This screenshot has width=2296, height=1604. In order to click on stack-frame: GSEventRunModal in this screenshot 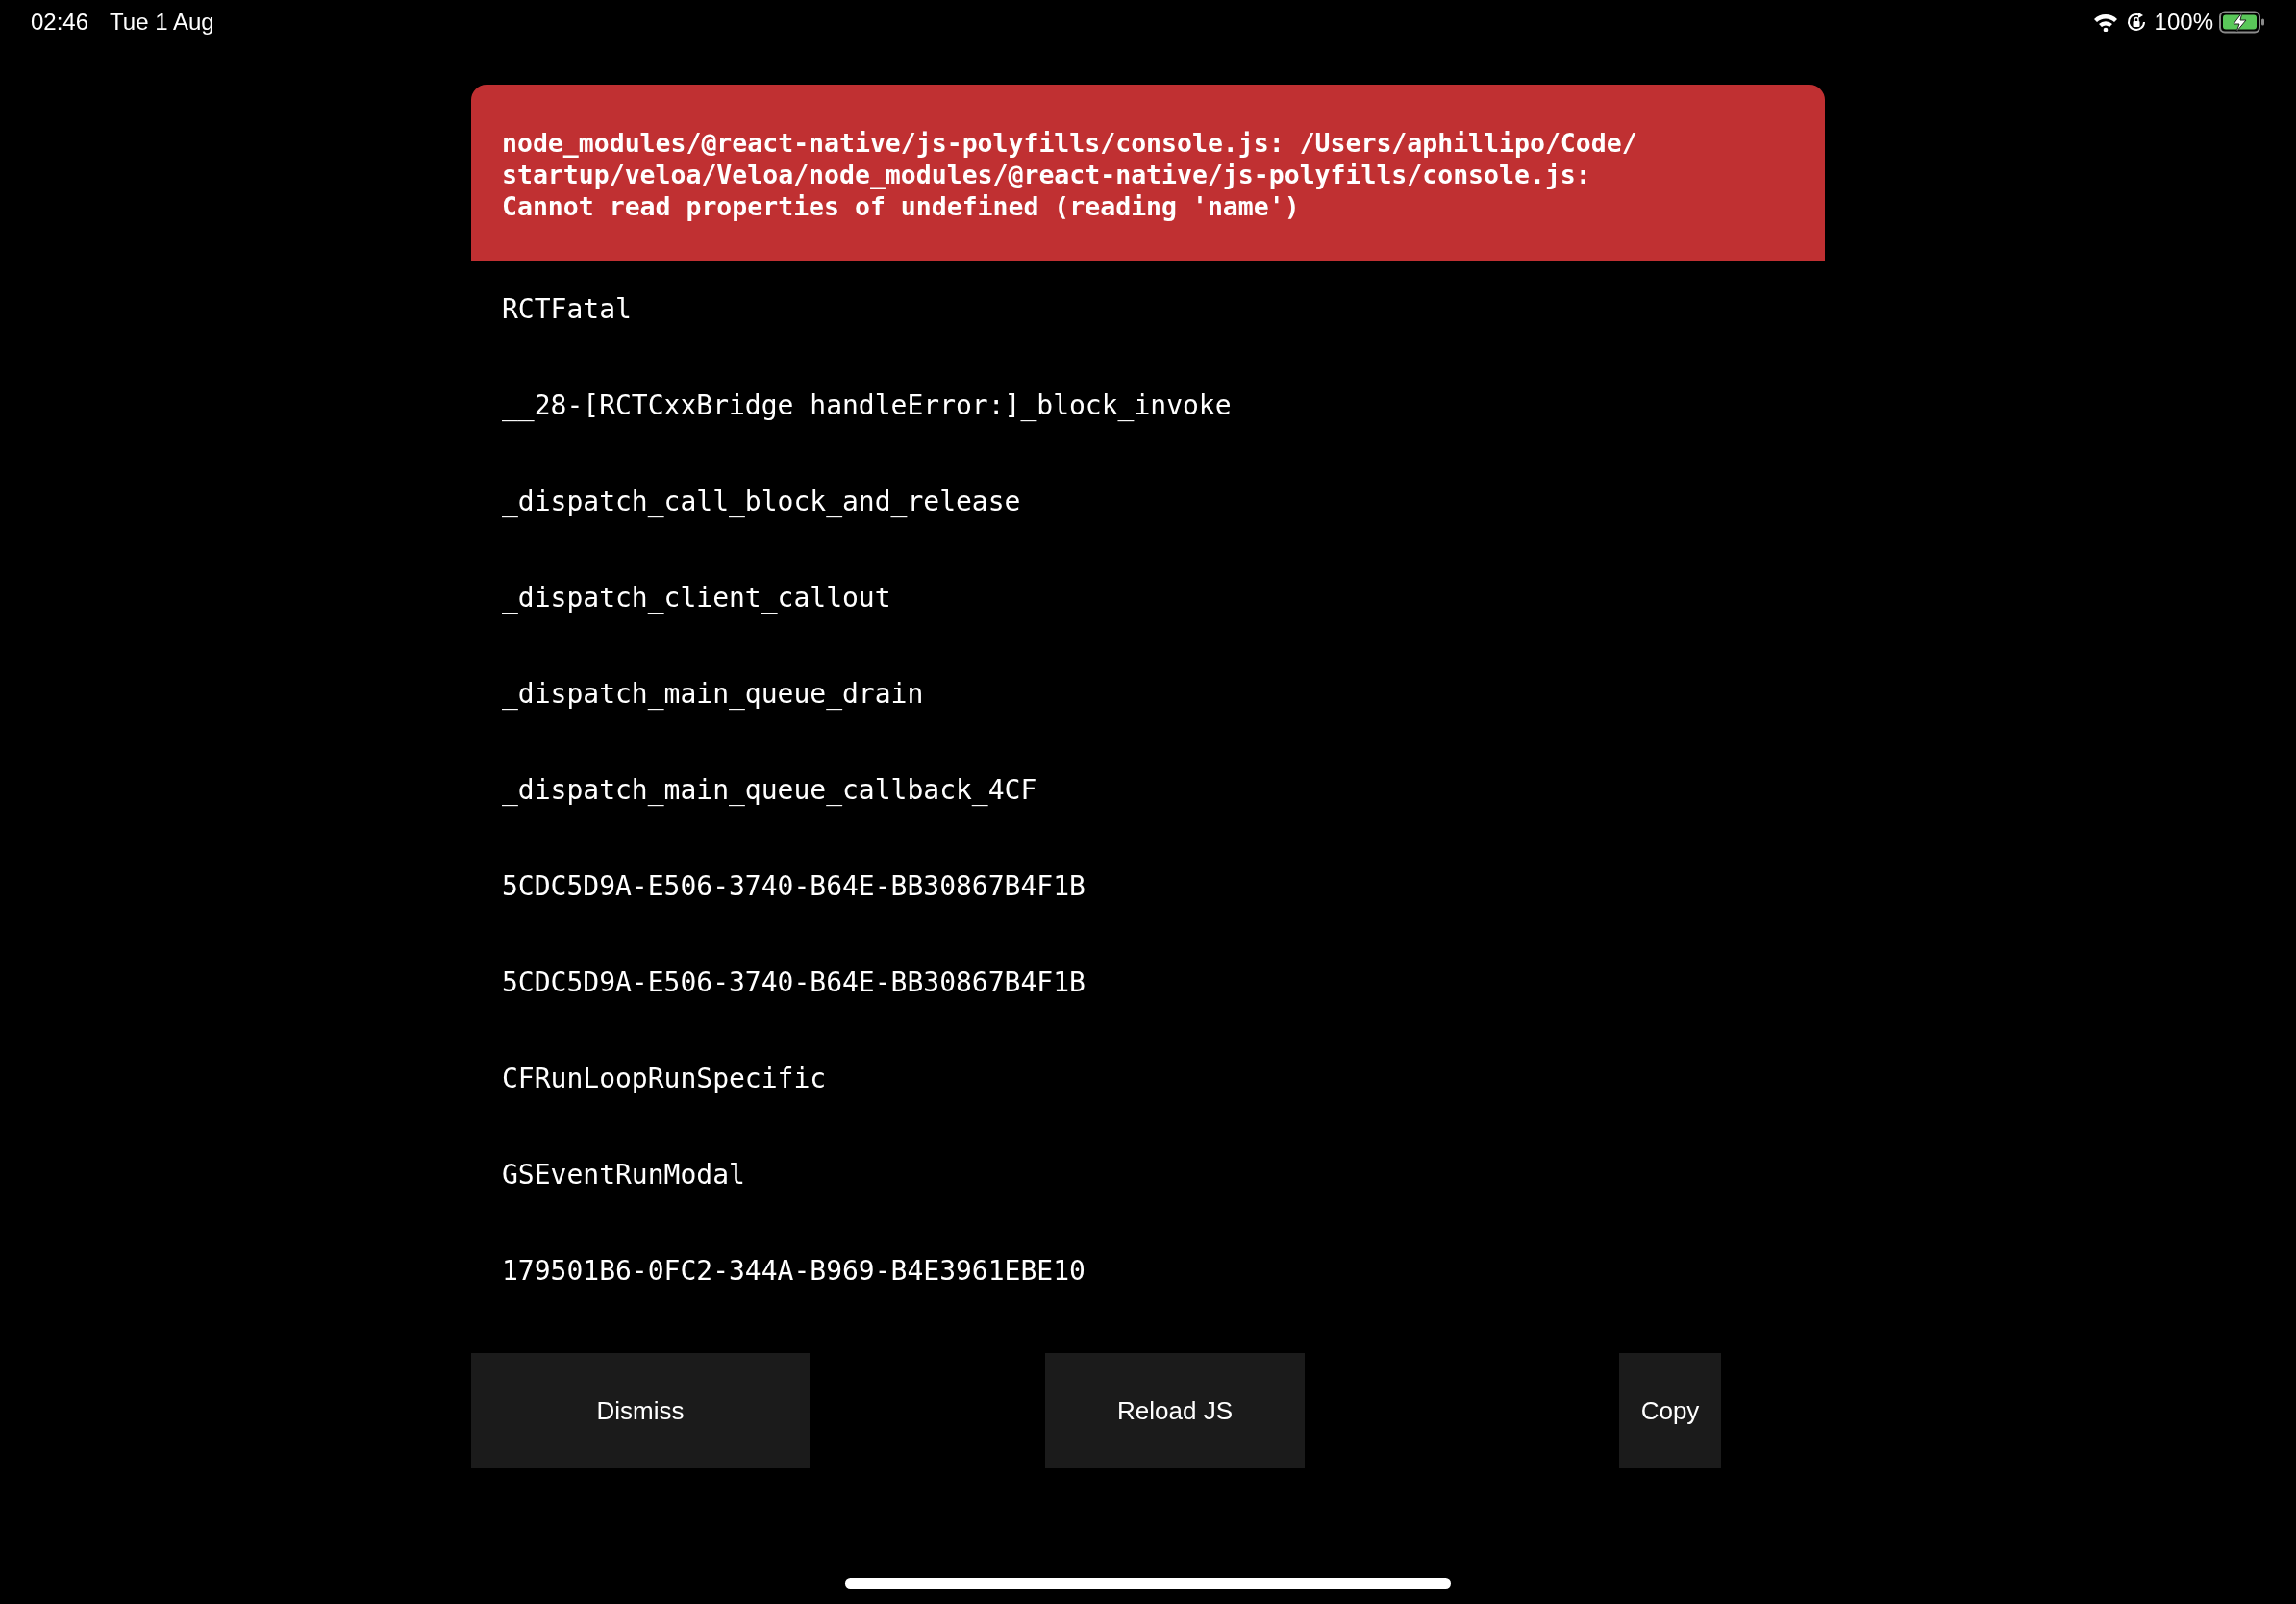, I will do `click(623, 1174)`.